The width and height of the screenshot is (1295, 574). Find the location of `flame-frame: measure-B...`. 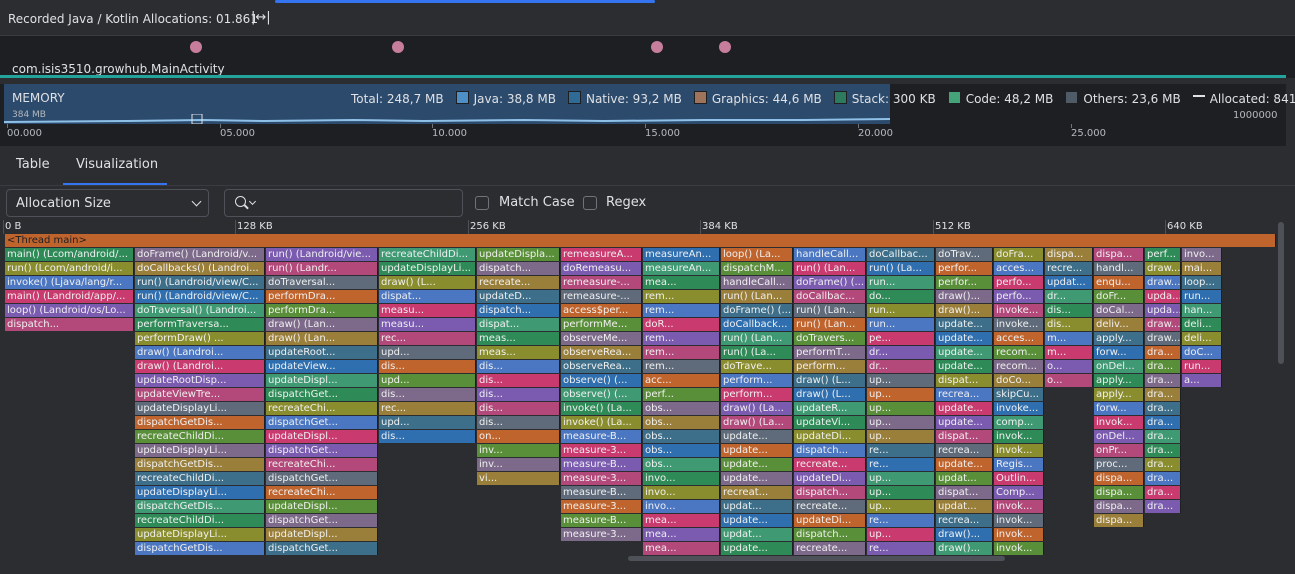

flame-frame: measure-B... is located at coordinates (601, 520).